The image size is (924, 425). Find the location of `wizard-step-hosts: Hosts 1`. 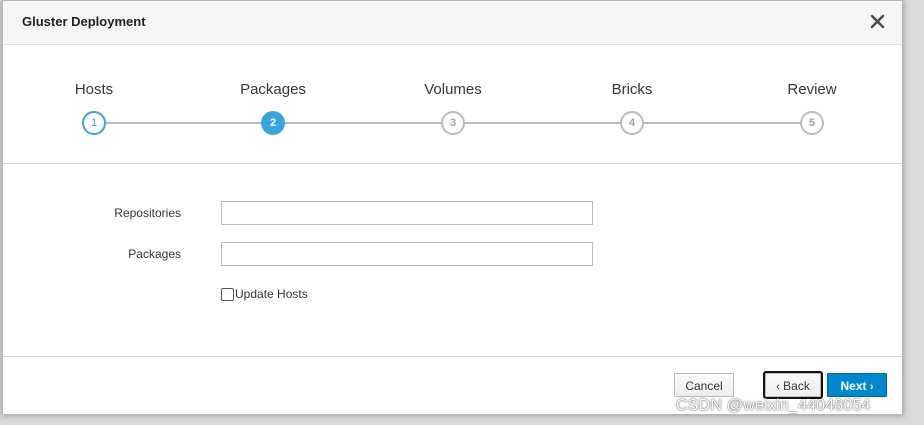

wizard-step-hosts: Hosts 1 is located at coordinates (94, 104).